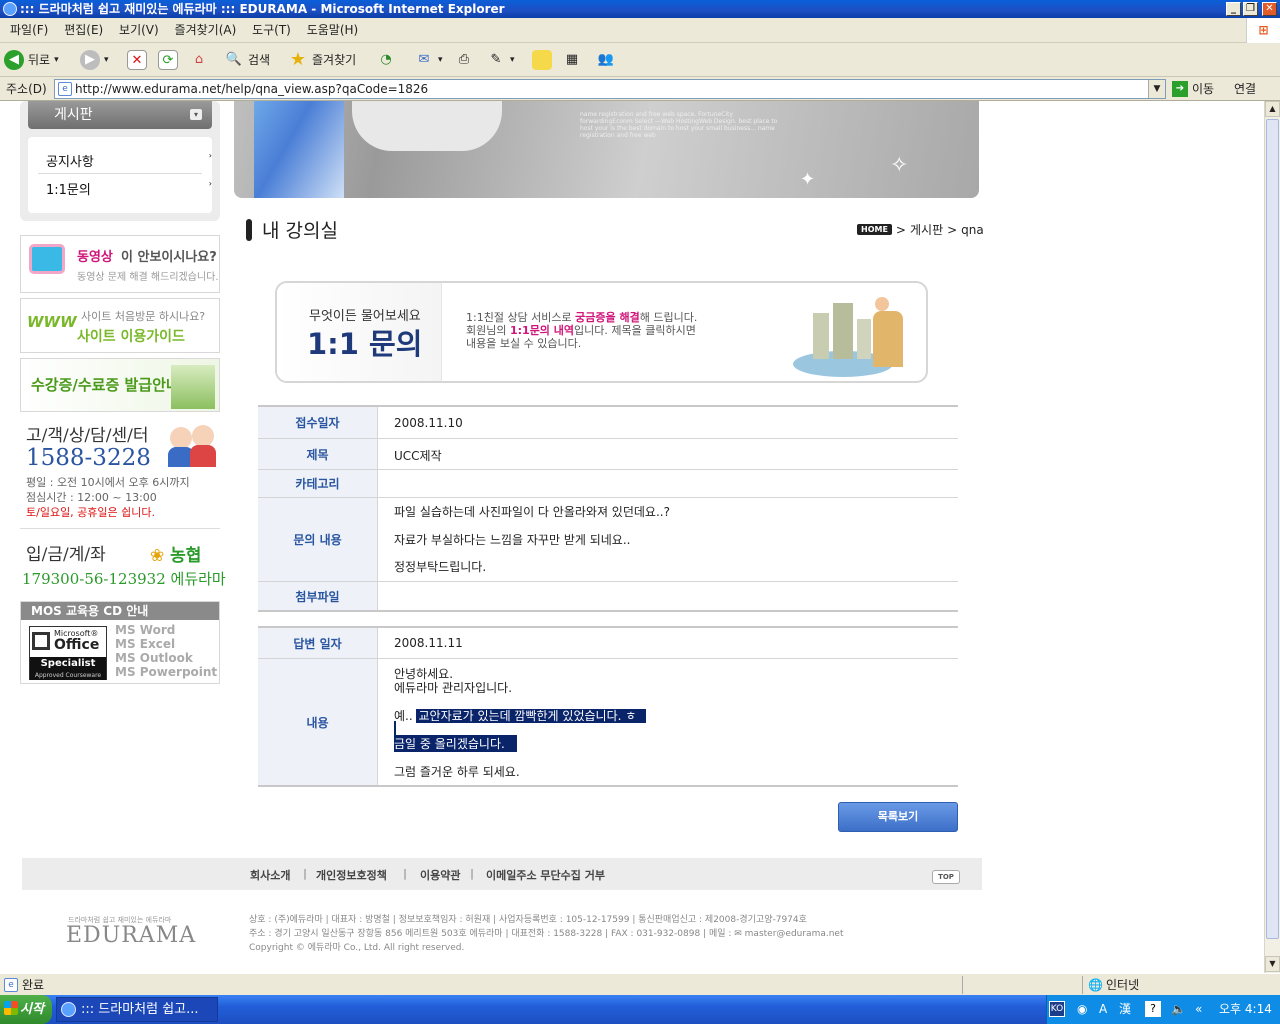 The image size is (1280, 1024). What do you see at coordinates (193, 387) in the screenshot?
I see `buildings-icon` at bounding box center [193, 387].